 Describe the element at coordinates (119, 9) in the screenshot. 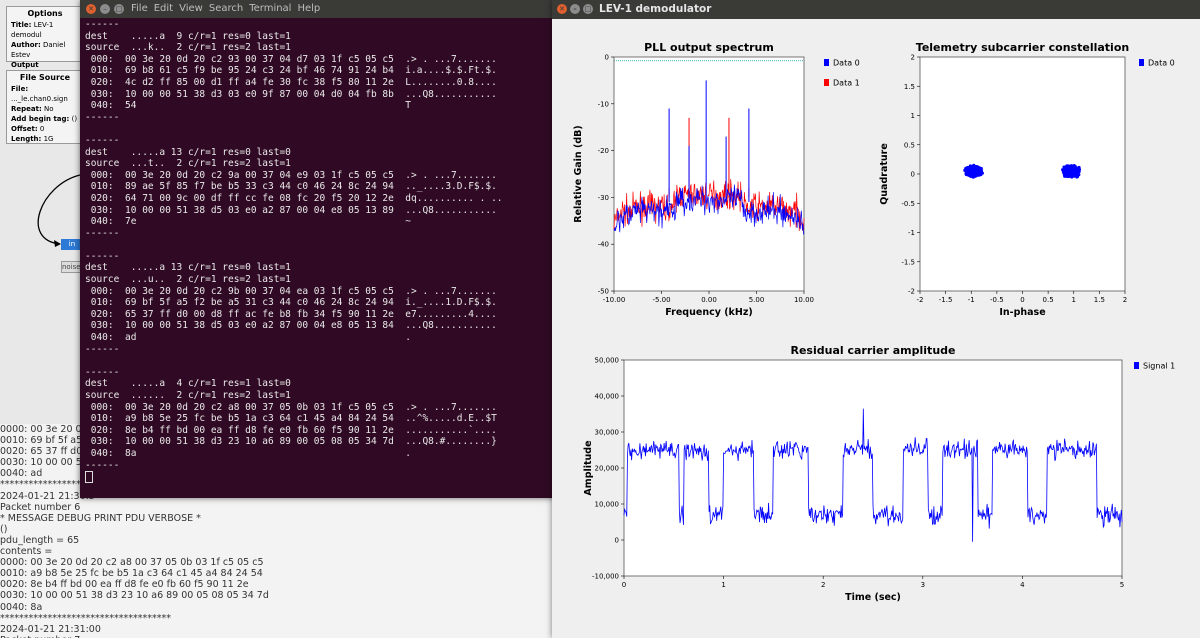

I see `maximize-icon: □` at that location.